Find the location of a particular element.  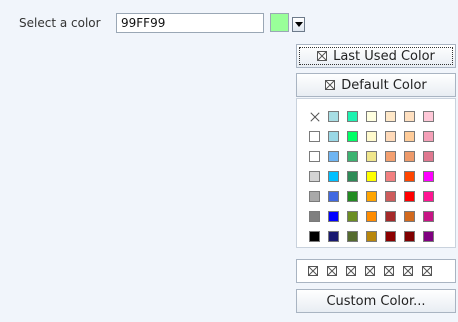

last-used-color-button: Last Used Color is located at coordinates (376, 56).